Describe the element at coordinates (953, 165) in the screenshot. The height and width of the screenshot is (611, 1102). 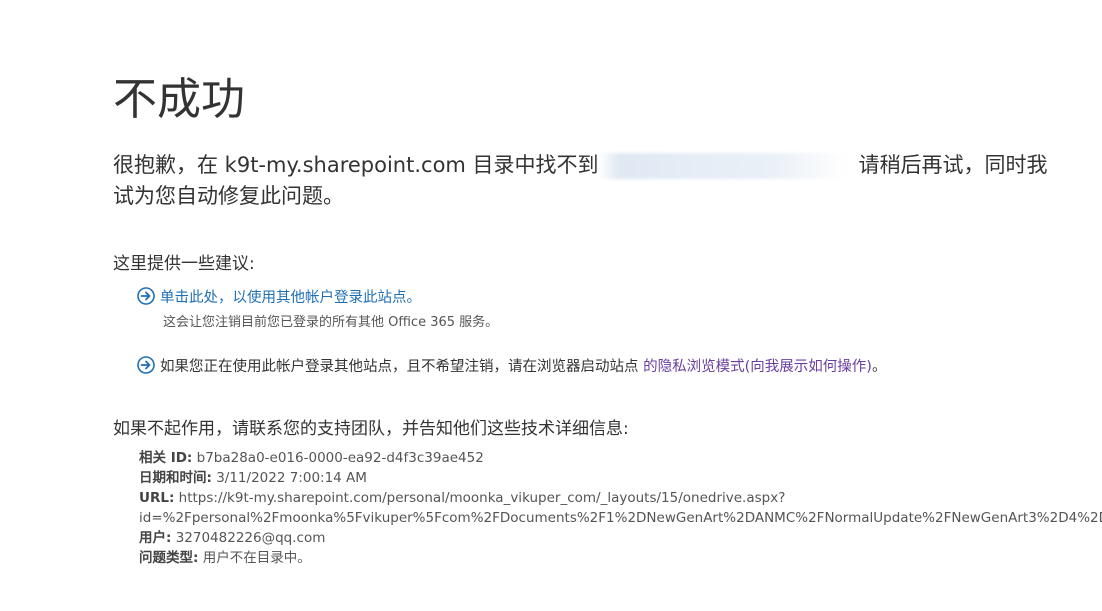
I see `error-message-part2: 请稍后再试，同时我` at that location.